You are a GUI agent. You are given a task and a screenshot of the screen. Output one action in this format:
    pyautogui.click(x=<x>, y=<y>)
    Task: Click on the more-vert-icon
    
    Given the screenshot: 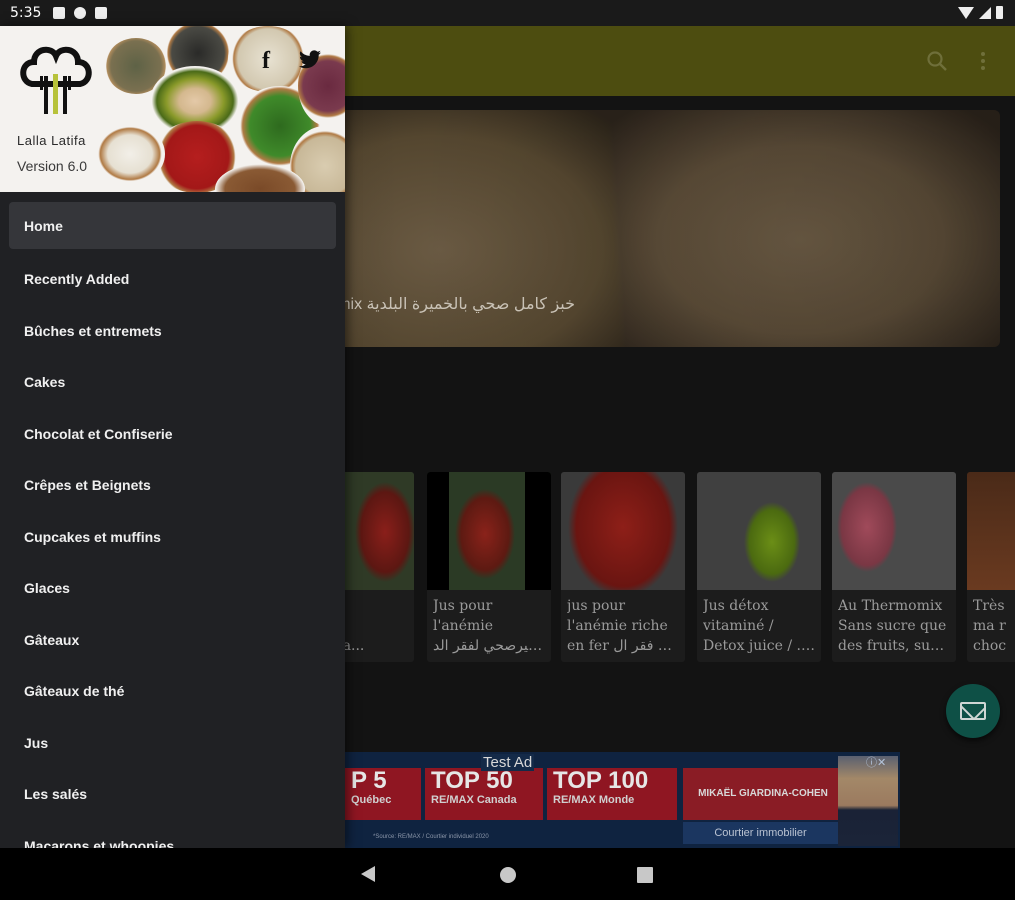 What is the action you would take?
    pyautogui.click(x=983, y=61)
    